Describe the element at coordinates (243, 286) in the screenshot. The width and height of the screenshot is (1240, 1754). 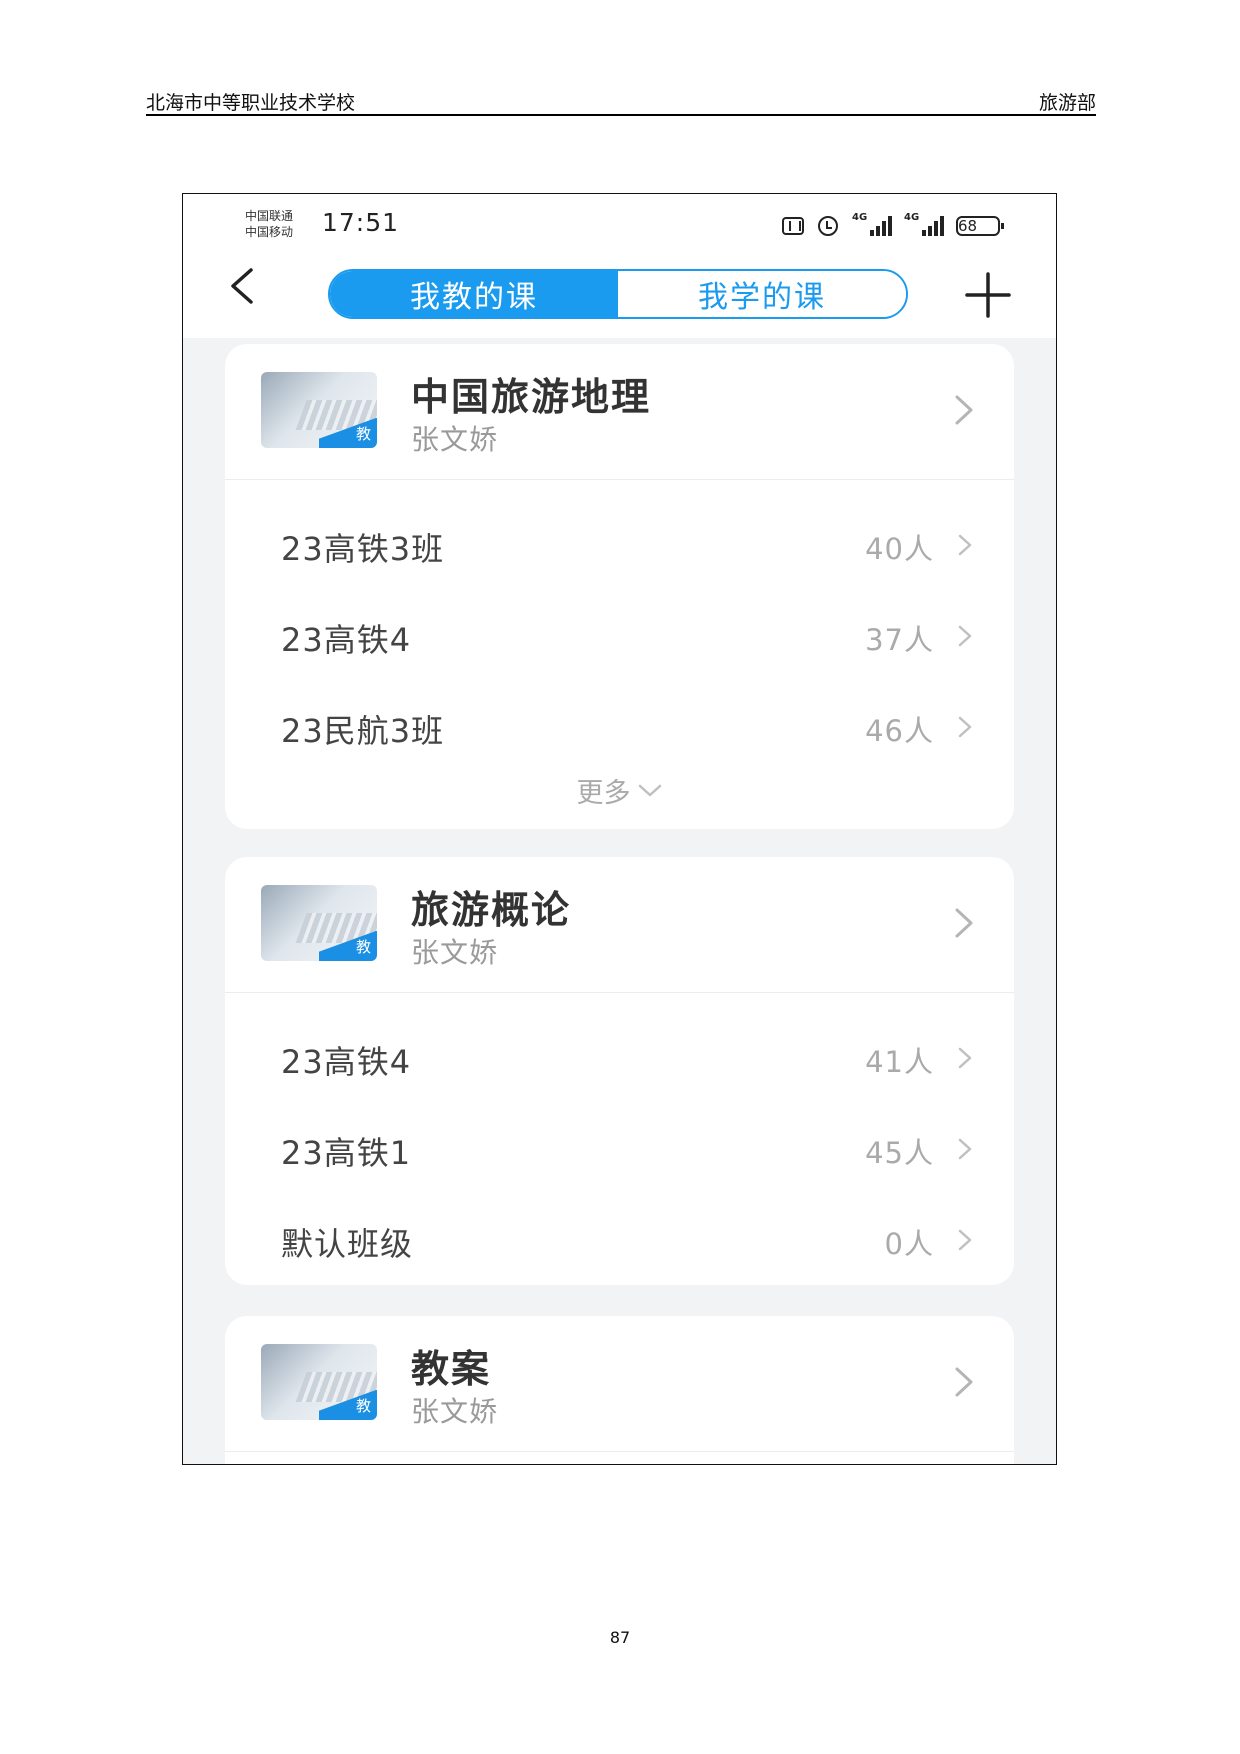
I see `chevron-left-icon` at that location.